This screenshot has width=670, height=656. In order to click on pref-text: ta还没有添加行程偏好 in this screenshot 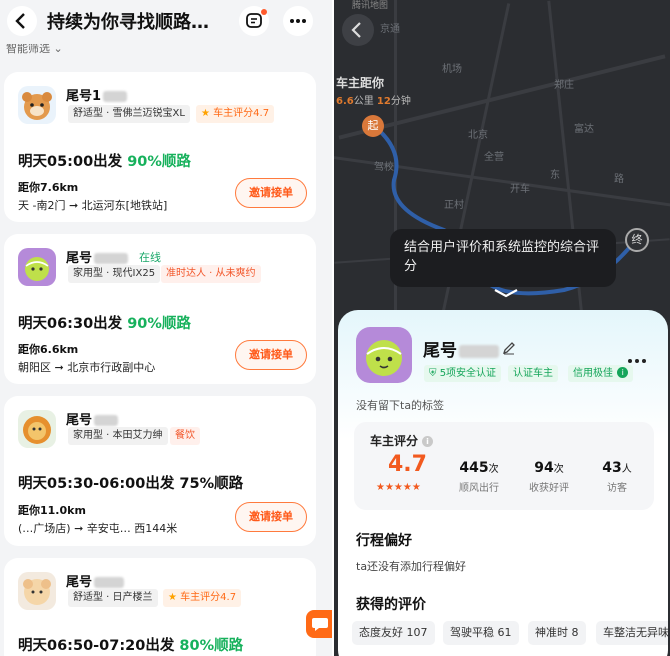, I will do `click(411, 566)`.